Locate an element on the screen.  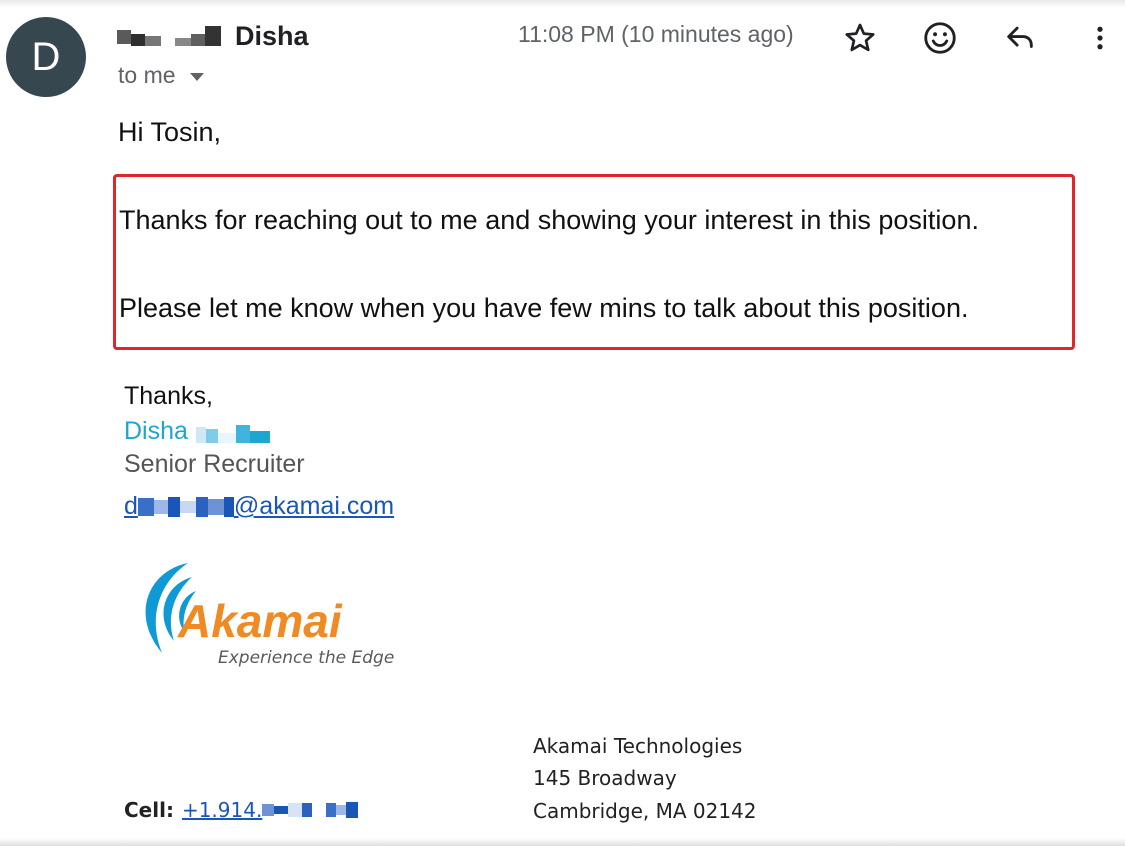
recipient-details-toggle: to me is located at coordinates (161, 75).